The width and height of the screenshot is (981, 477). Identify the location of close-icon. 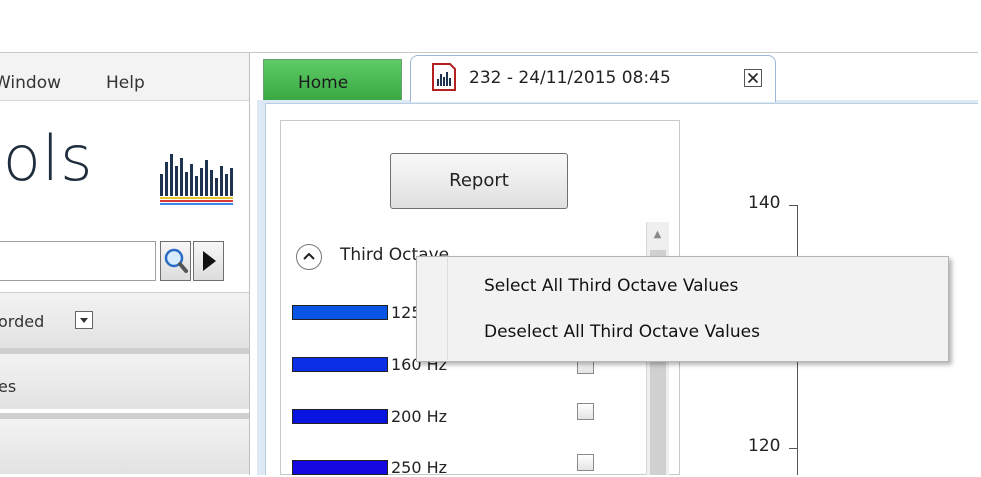
(753, 78).